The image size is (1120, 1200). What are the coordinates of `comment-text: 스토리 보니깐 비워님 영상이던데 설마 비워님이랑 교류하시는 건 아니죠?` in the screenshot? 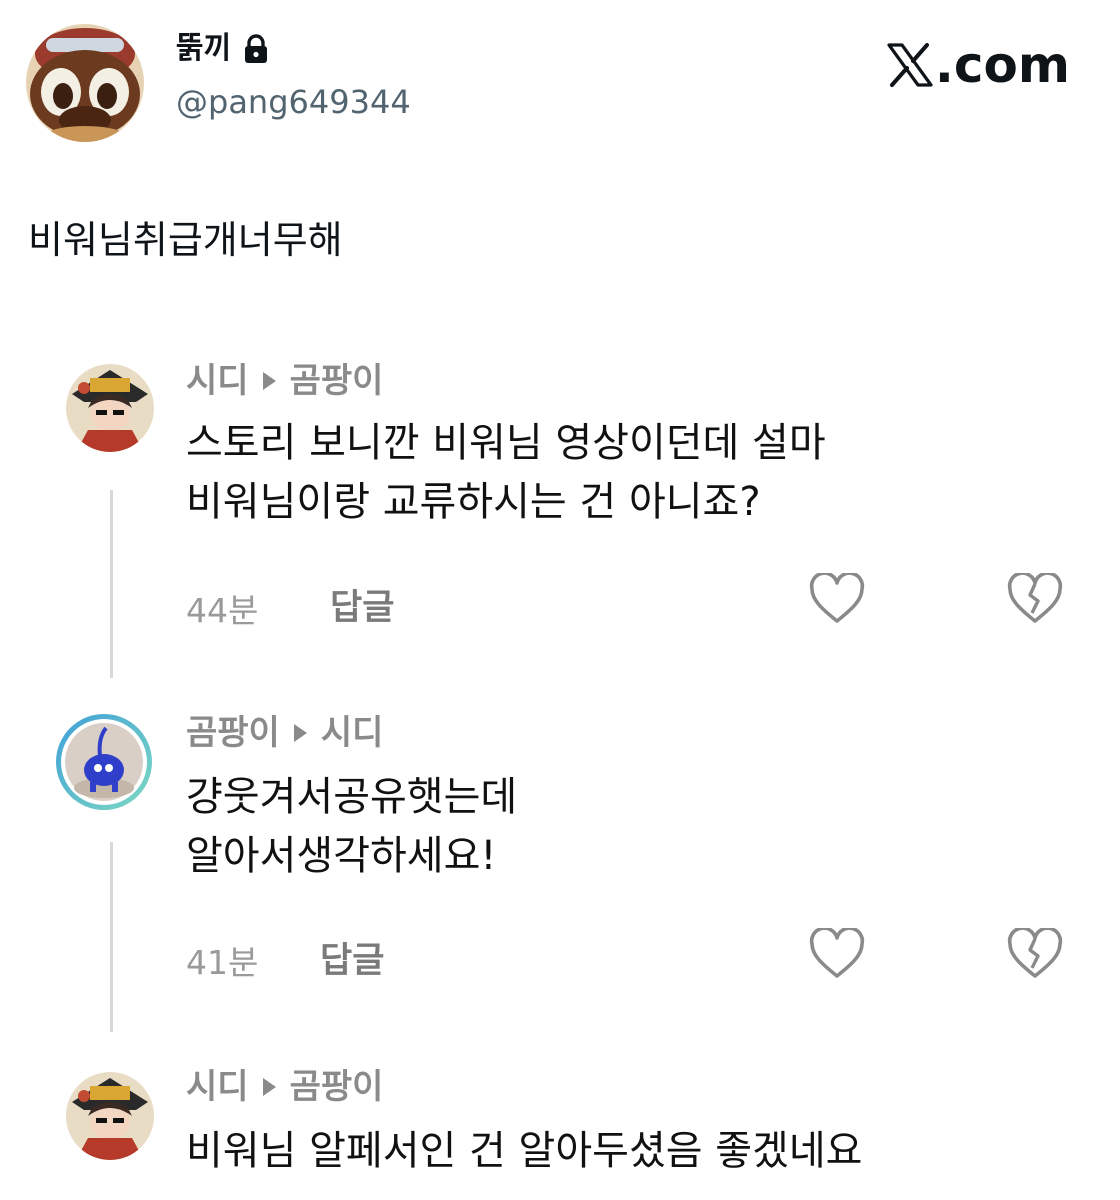 It's located at (506, 473).